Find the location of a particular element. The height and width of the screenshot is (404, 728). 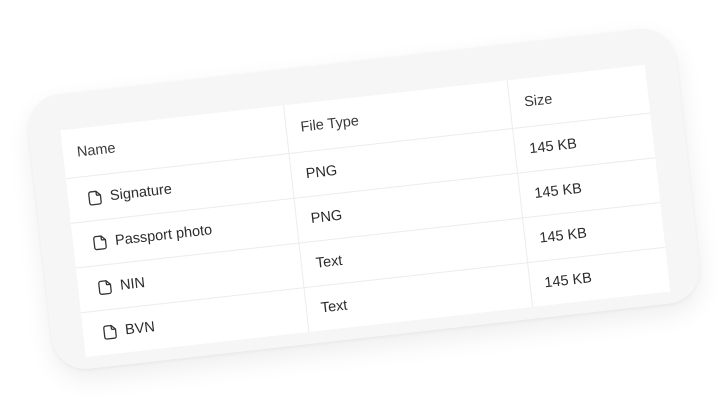

file-name: Signature is located at coordinates (141, 193).